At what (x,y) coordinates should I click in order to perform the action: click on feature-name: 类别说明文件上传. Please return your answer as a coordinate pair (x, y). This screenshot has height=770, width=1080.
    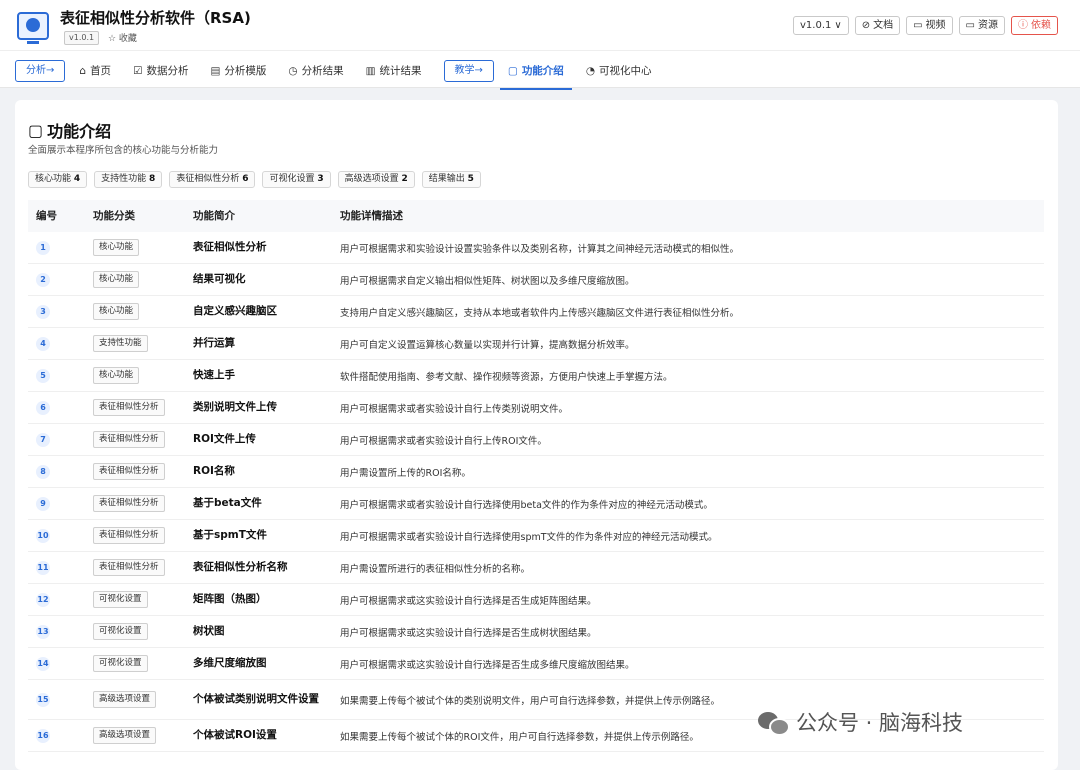
    Looking at the image, I should click on (235, 407).